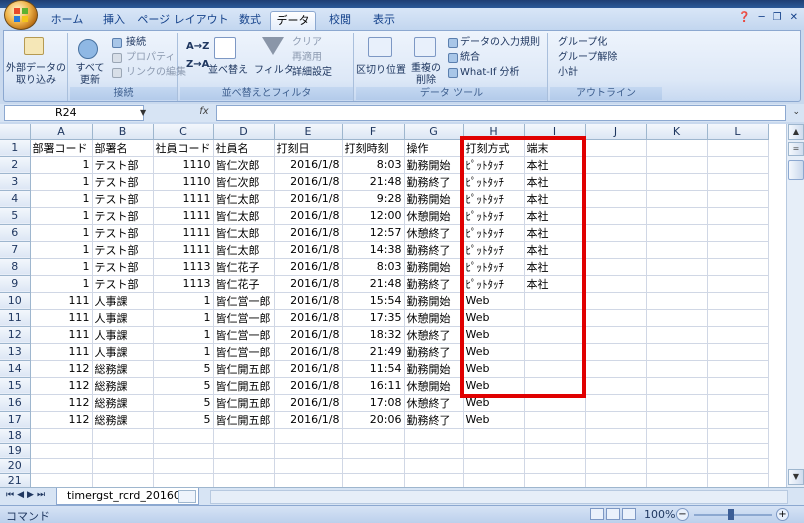  Describe the element at coordinates (183, 301) in the screenshot. I see `cell-C10: 1` at that location.